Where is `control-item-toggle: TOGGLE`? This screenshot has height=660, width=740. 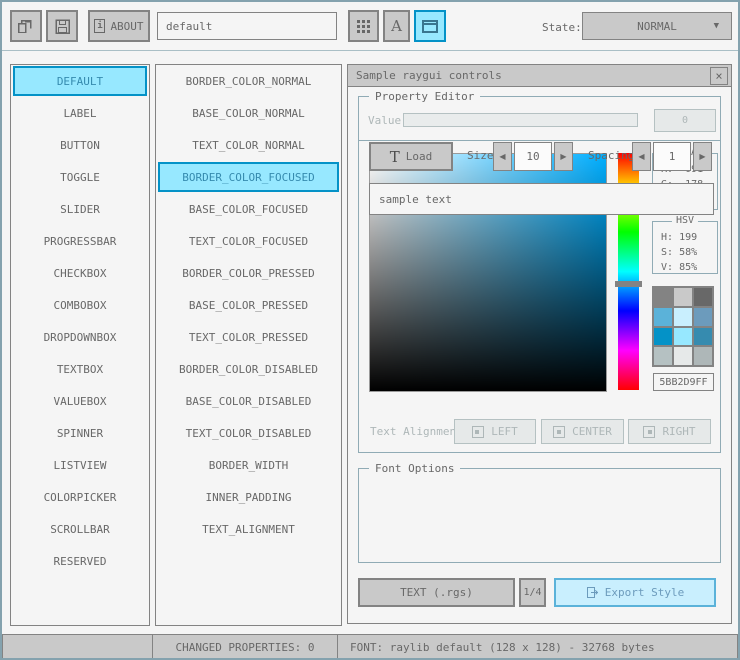
control-item-toggle: TOGGLE is located at coordinates (80, 177).